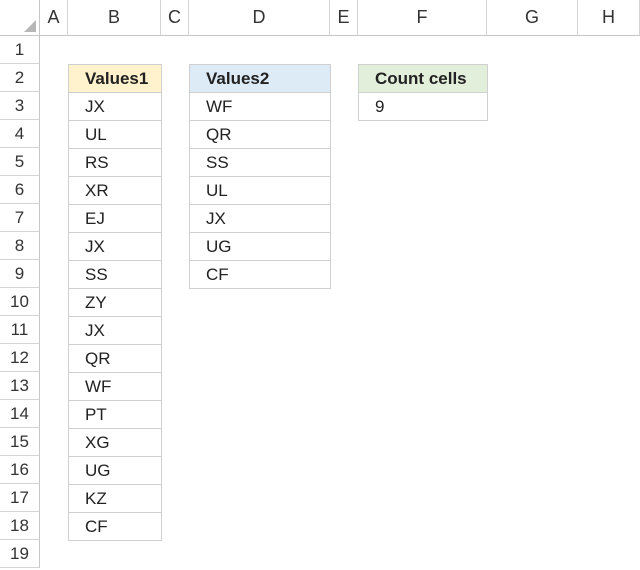 This screenshot has height=570, width=640. I want to click on values2-cell: UL, so click(260, 190).